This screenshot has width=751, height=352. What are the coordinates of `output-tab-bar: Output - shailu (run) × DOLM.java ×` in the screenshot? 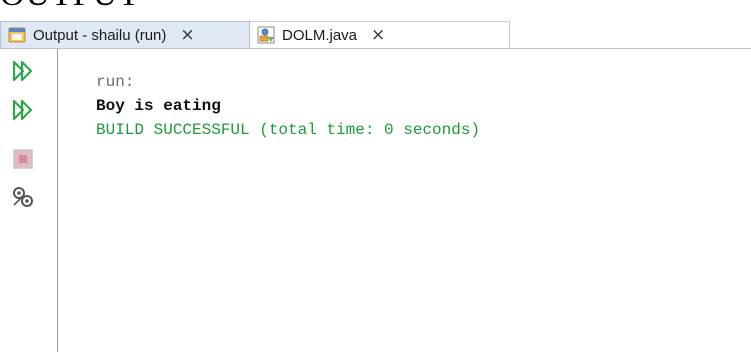 It's located at (375, 35).